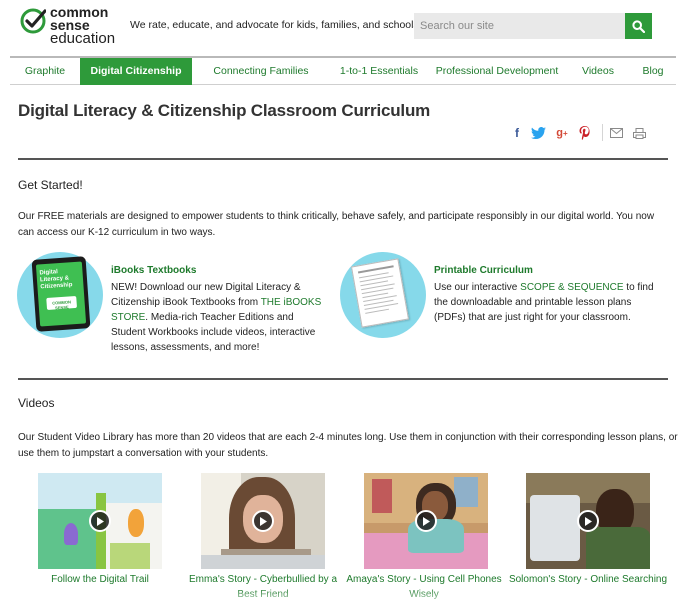 Image resolution: width=687 pixels, height=606 pixels. Describe the element at coordinates (519, 26) in the screenshot. I see `search-input` at that location.